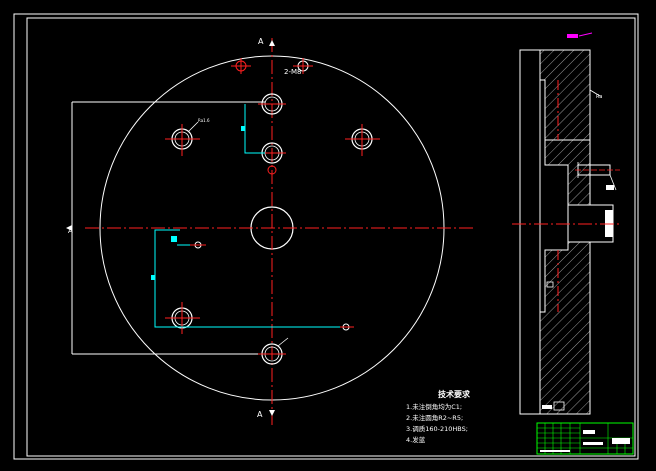 This screenshot has height=471, width=656. Describe the element at coordinates (272, 104) in the screenshot. I see `hole-top` at that location.